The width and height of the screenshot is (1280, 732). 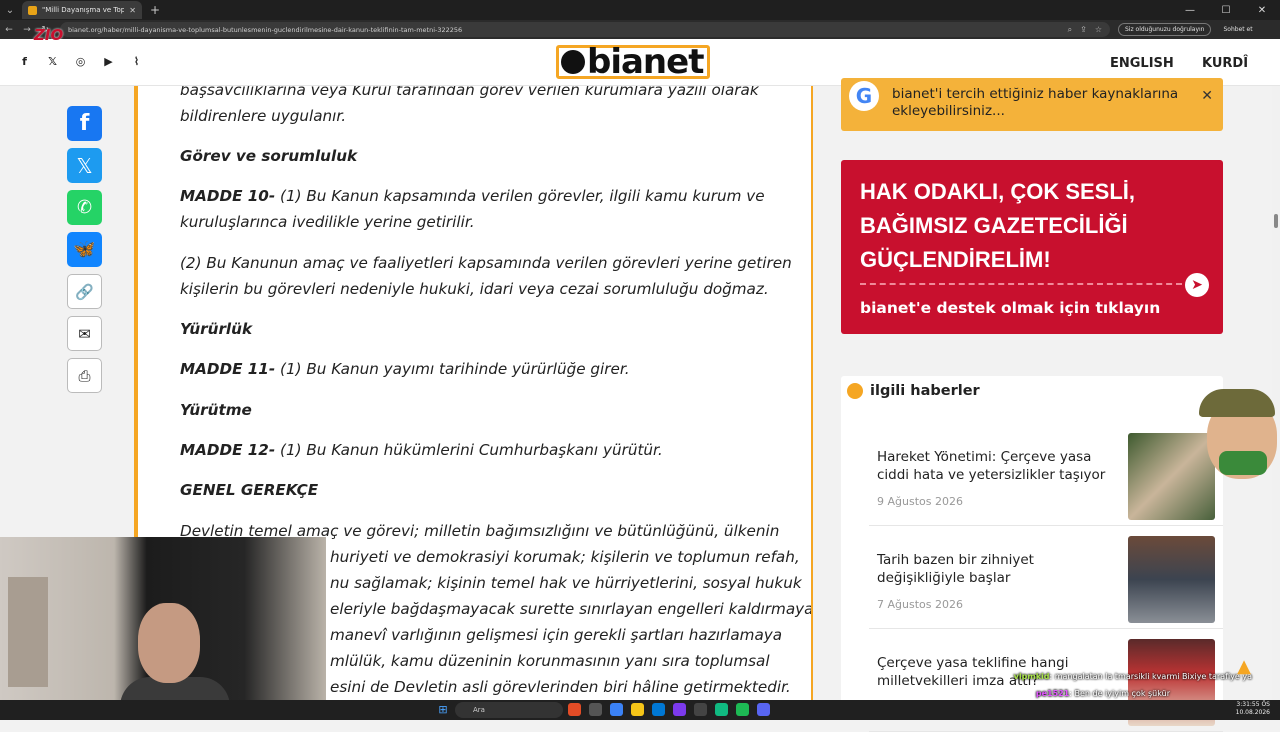 I want to click on social-links: f 𝕏 ◎ ▶ ⌇, so click(x=80, y=61).